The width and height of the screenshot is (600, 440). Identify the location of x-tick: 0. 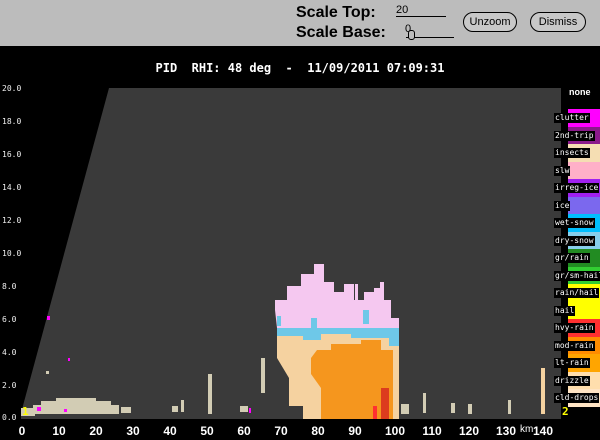
(22, 431).